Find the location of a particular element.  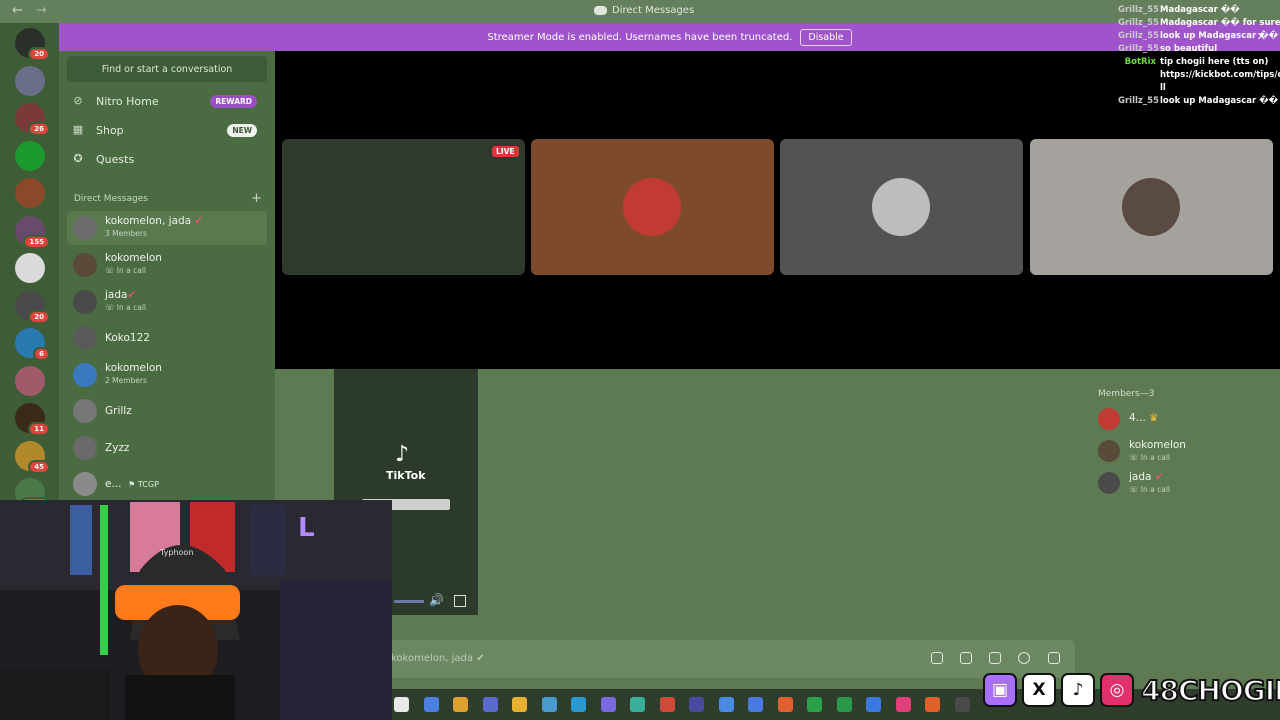

server-icon: 26 is located at coordinates (32, 119).